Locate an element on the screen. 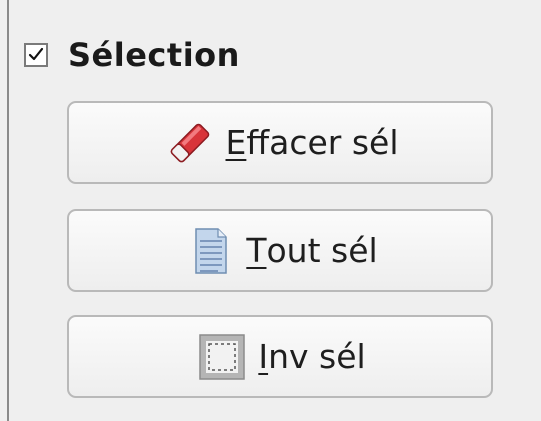 This screenshot has height=421, width=541. clear-selection-label: Effacer sél is located at coordinates (312, 142).